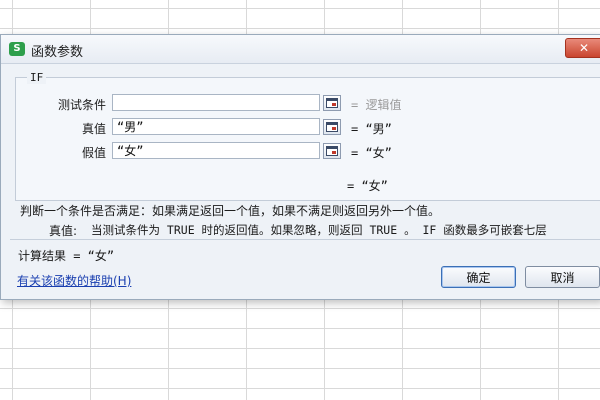 The image size is (600, 400). What do you see at coordinates (371, 129) in the screenshot?
I see `arg-result-true-value: = “男”` at bounding box center [371, 129].